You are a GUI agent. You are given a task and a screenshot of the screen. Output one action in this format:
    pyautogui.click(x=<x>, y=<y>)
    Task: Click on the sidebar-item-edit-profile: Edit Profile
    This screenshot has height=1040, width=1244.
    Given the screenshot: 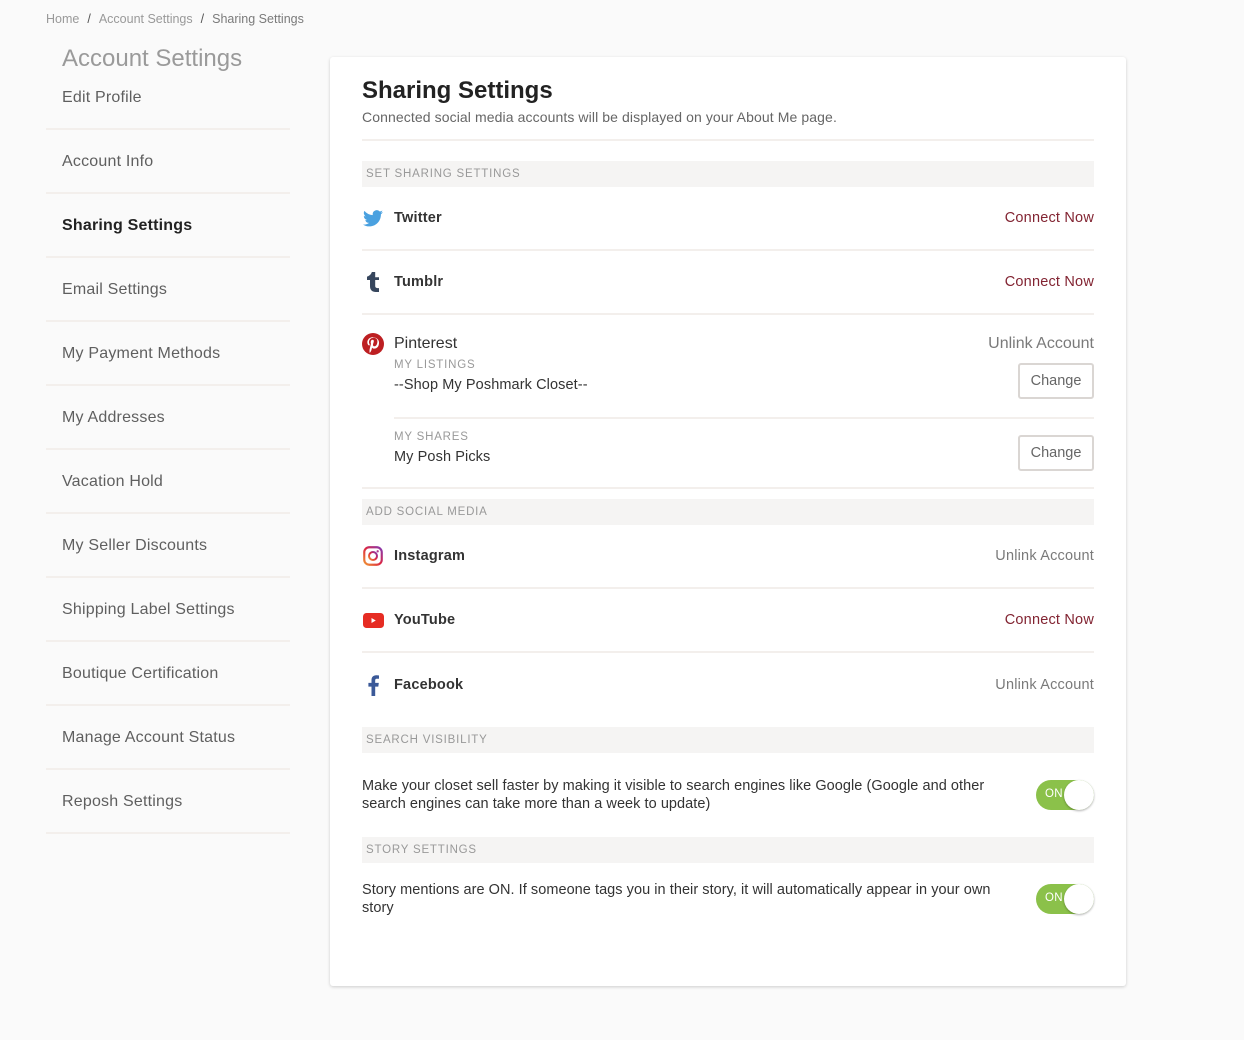 What is the action you would take?
    pyautogui.click(x=168, y=104)
    